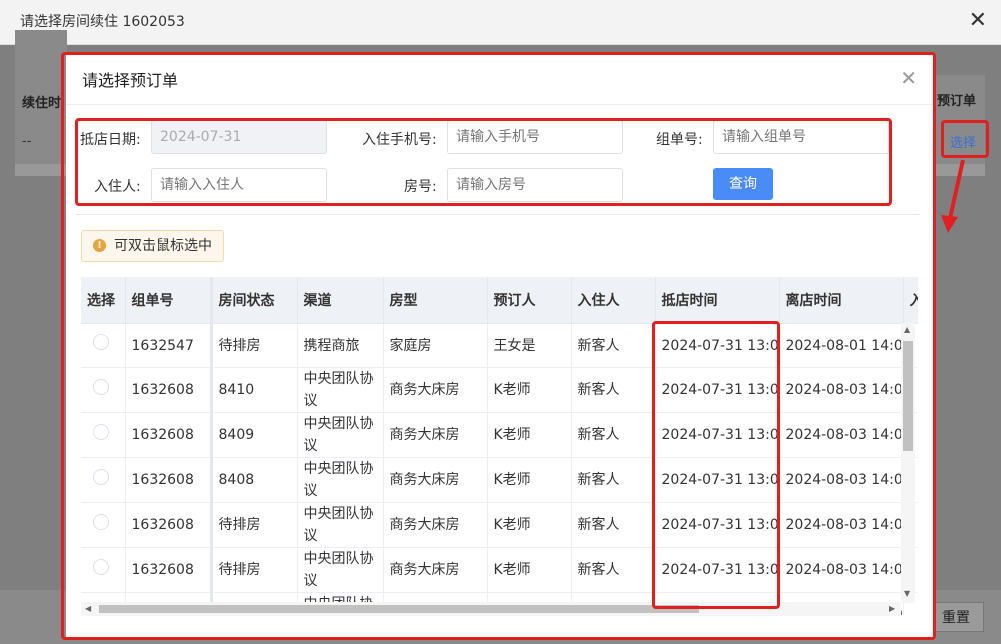 This screenshot has height=644, width=1001. Describe the element at coordinates (957, 101) in the screenshot. I see `outer-col-header-booking: 预订单` at that location.